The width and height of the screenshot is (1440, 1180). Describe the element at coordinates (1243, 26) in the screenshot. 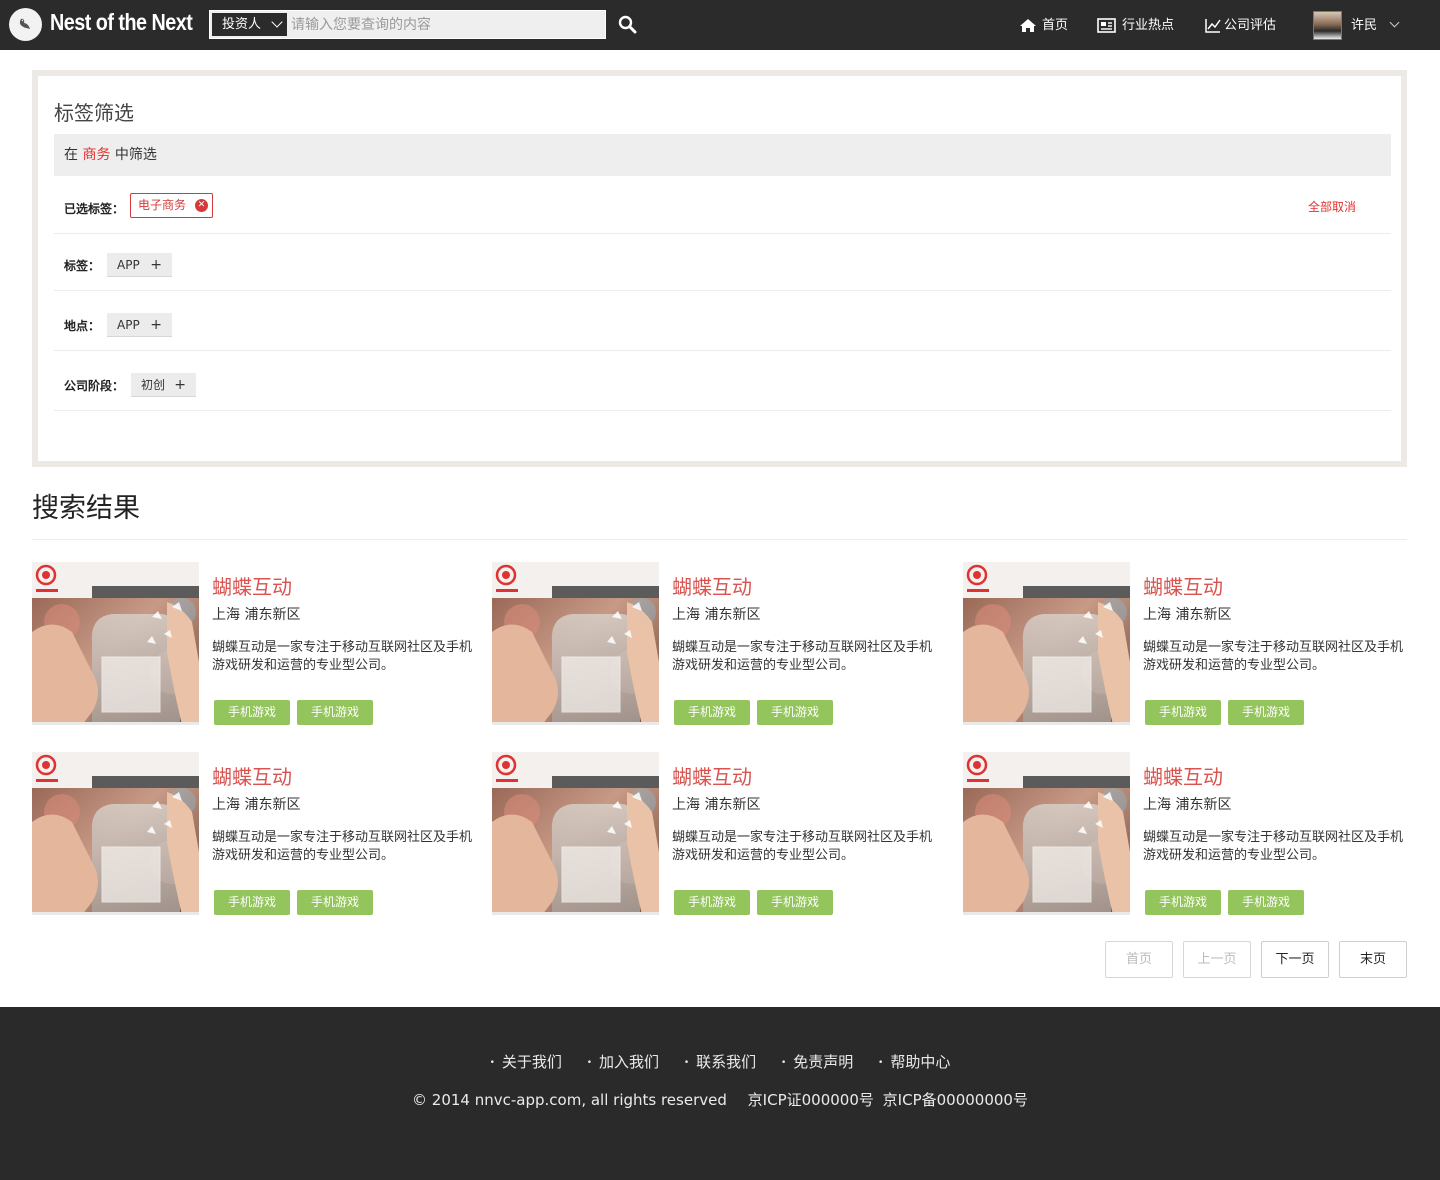

I see `nav-company-evaluation: 公司评估` at that location.